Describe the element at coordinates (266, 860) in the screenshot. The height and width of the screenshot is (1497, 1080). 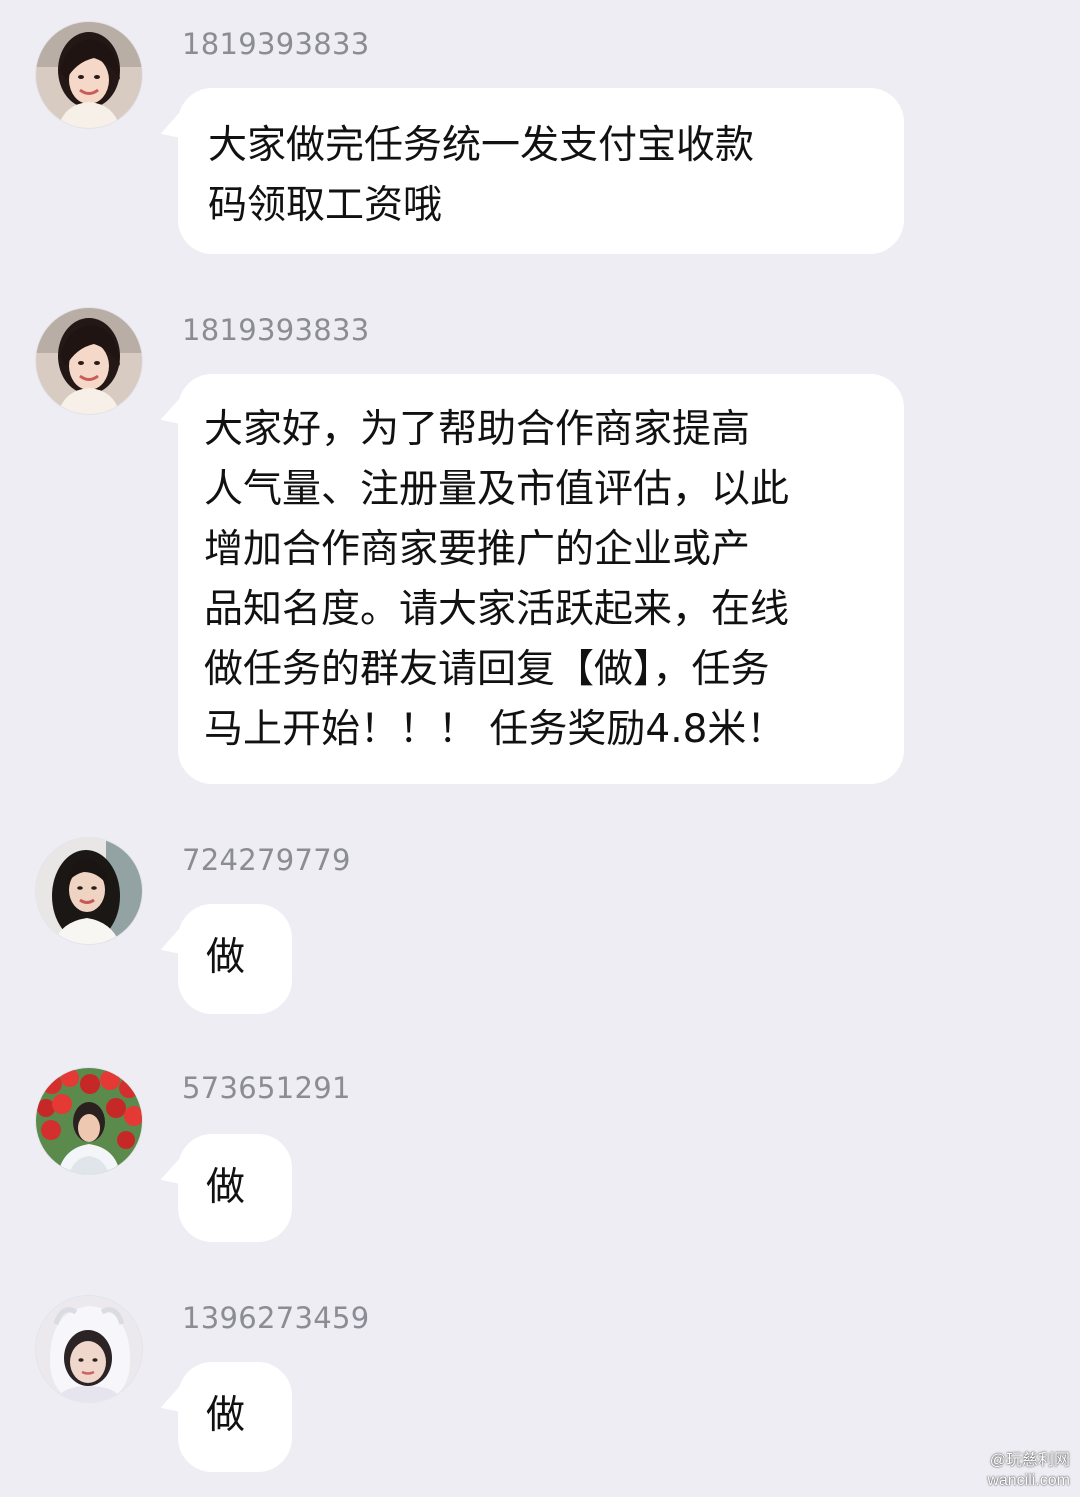
I see `sender-id: 724279779` at that location.